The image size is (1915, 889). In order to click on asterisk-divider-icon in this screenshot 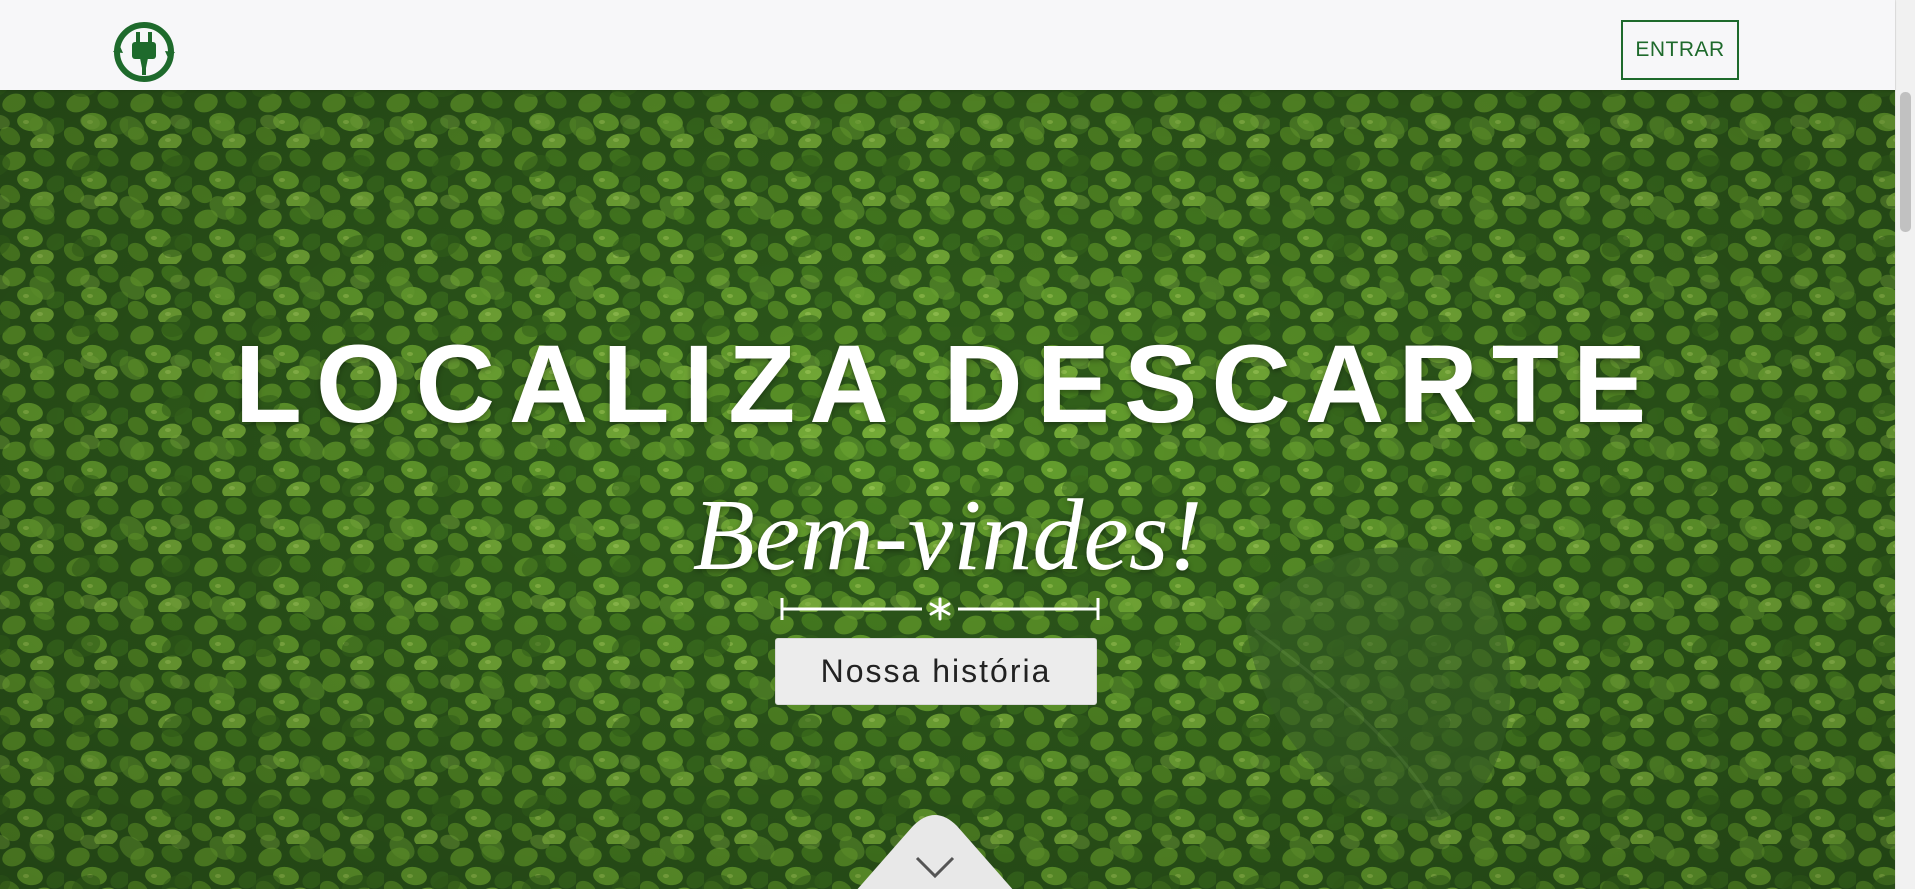, I will do `click(940, 609)`.